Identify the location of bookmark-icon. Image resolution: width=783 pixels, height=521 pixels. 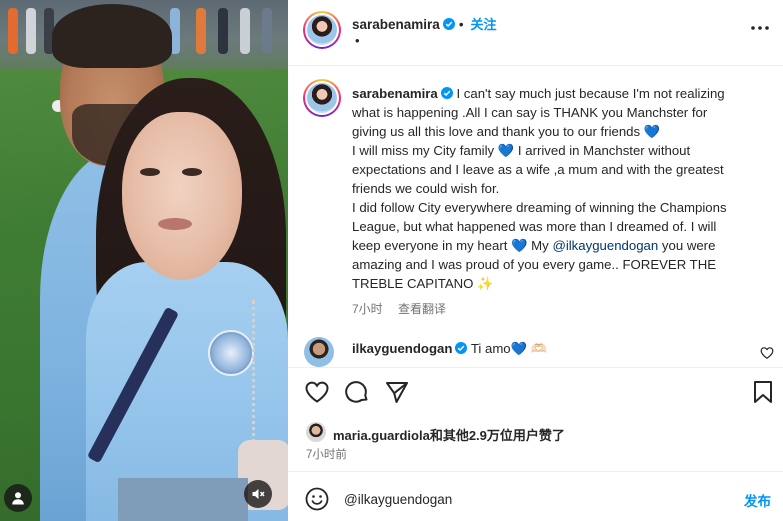
(763, 392).